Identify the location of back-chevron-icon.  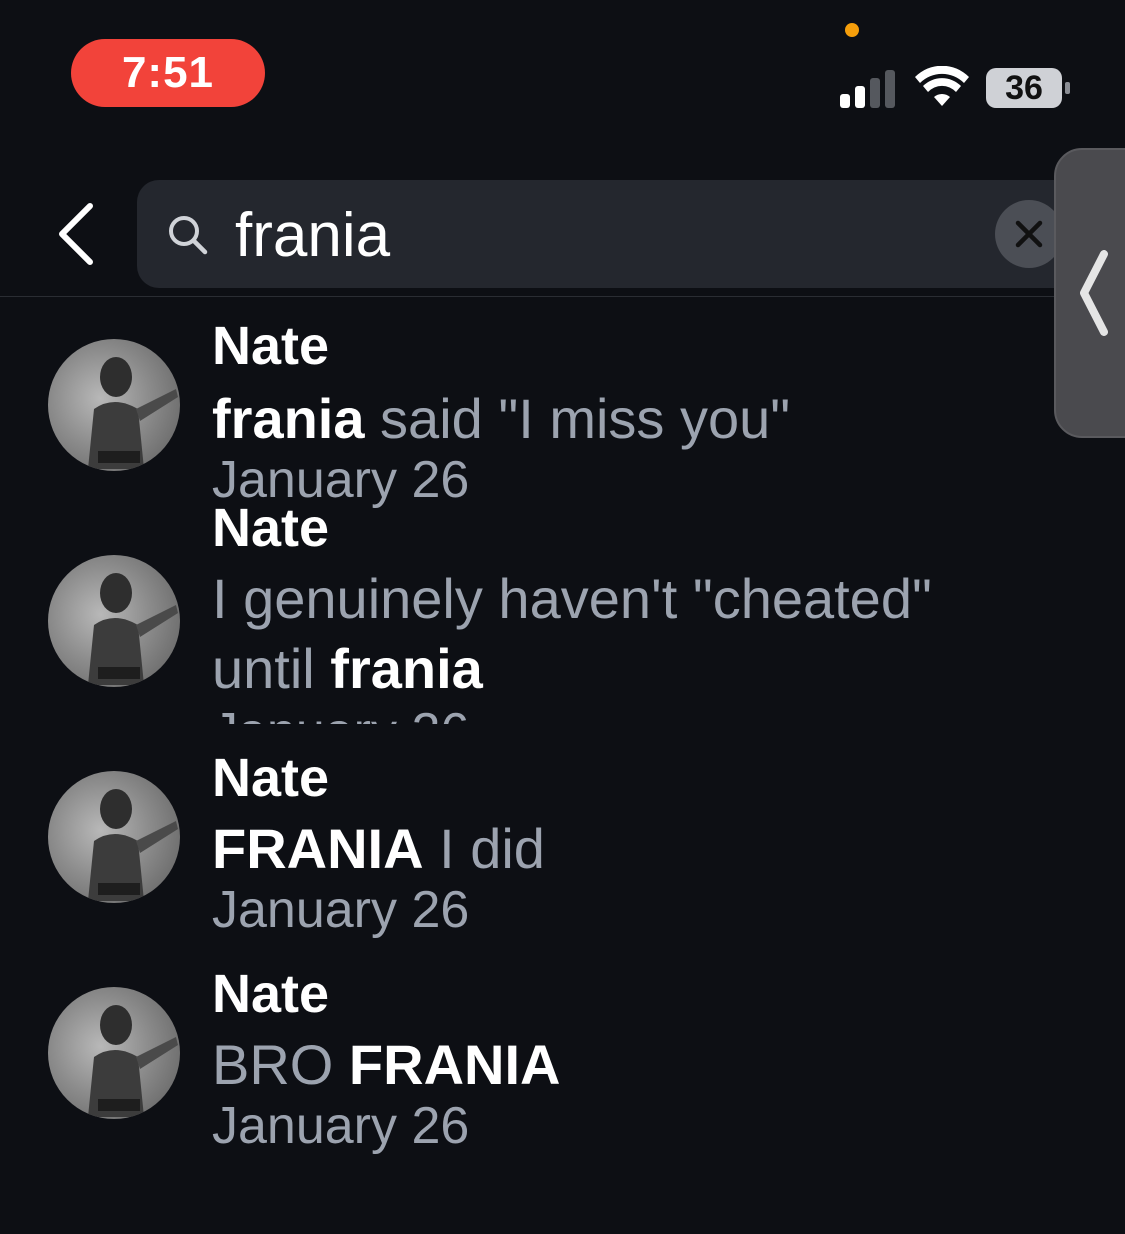
(76, 234).